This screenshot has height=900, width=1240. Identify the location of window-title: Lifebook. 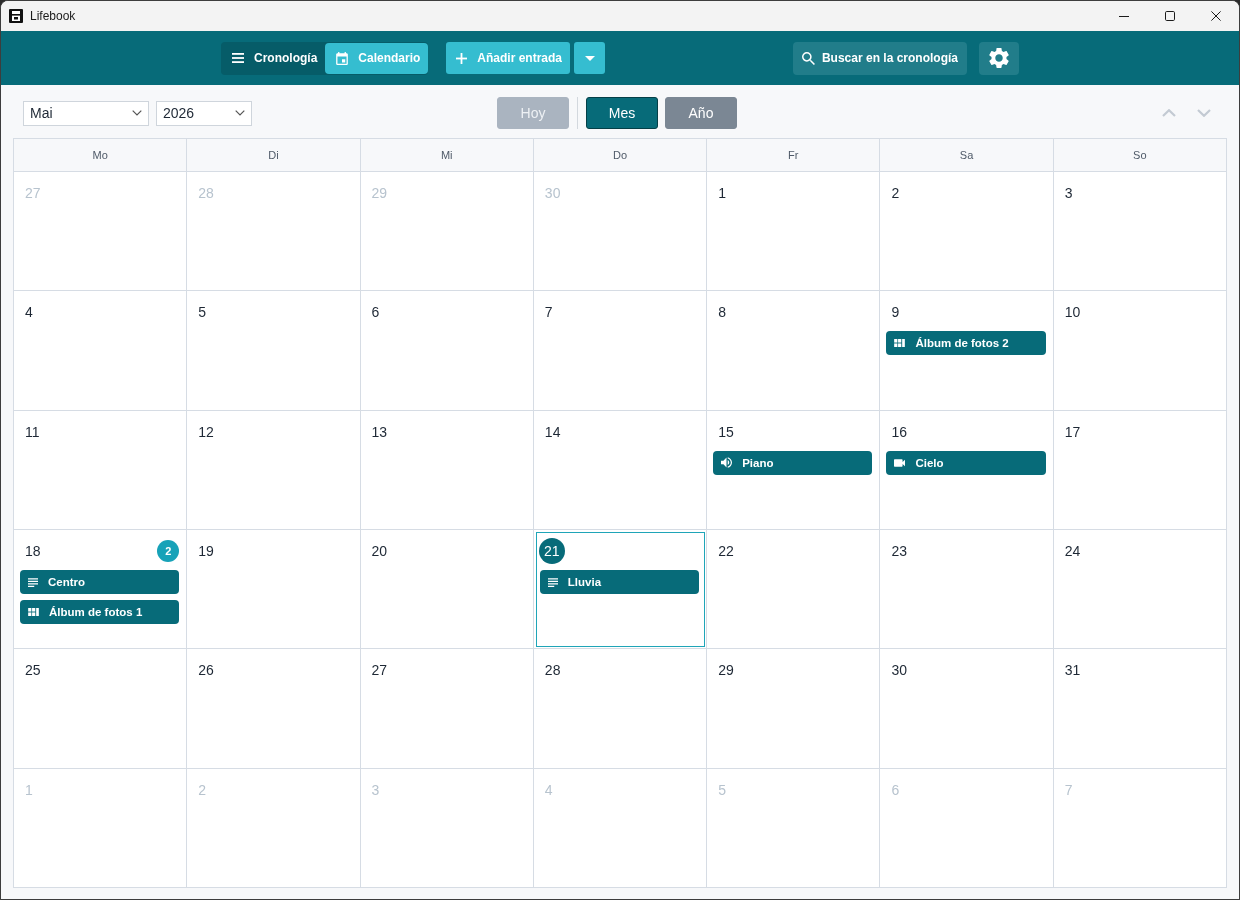
(53, 16).